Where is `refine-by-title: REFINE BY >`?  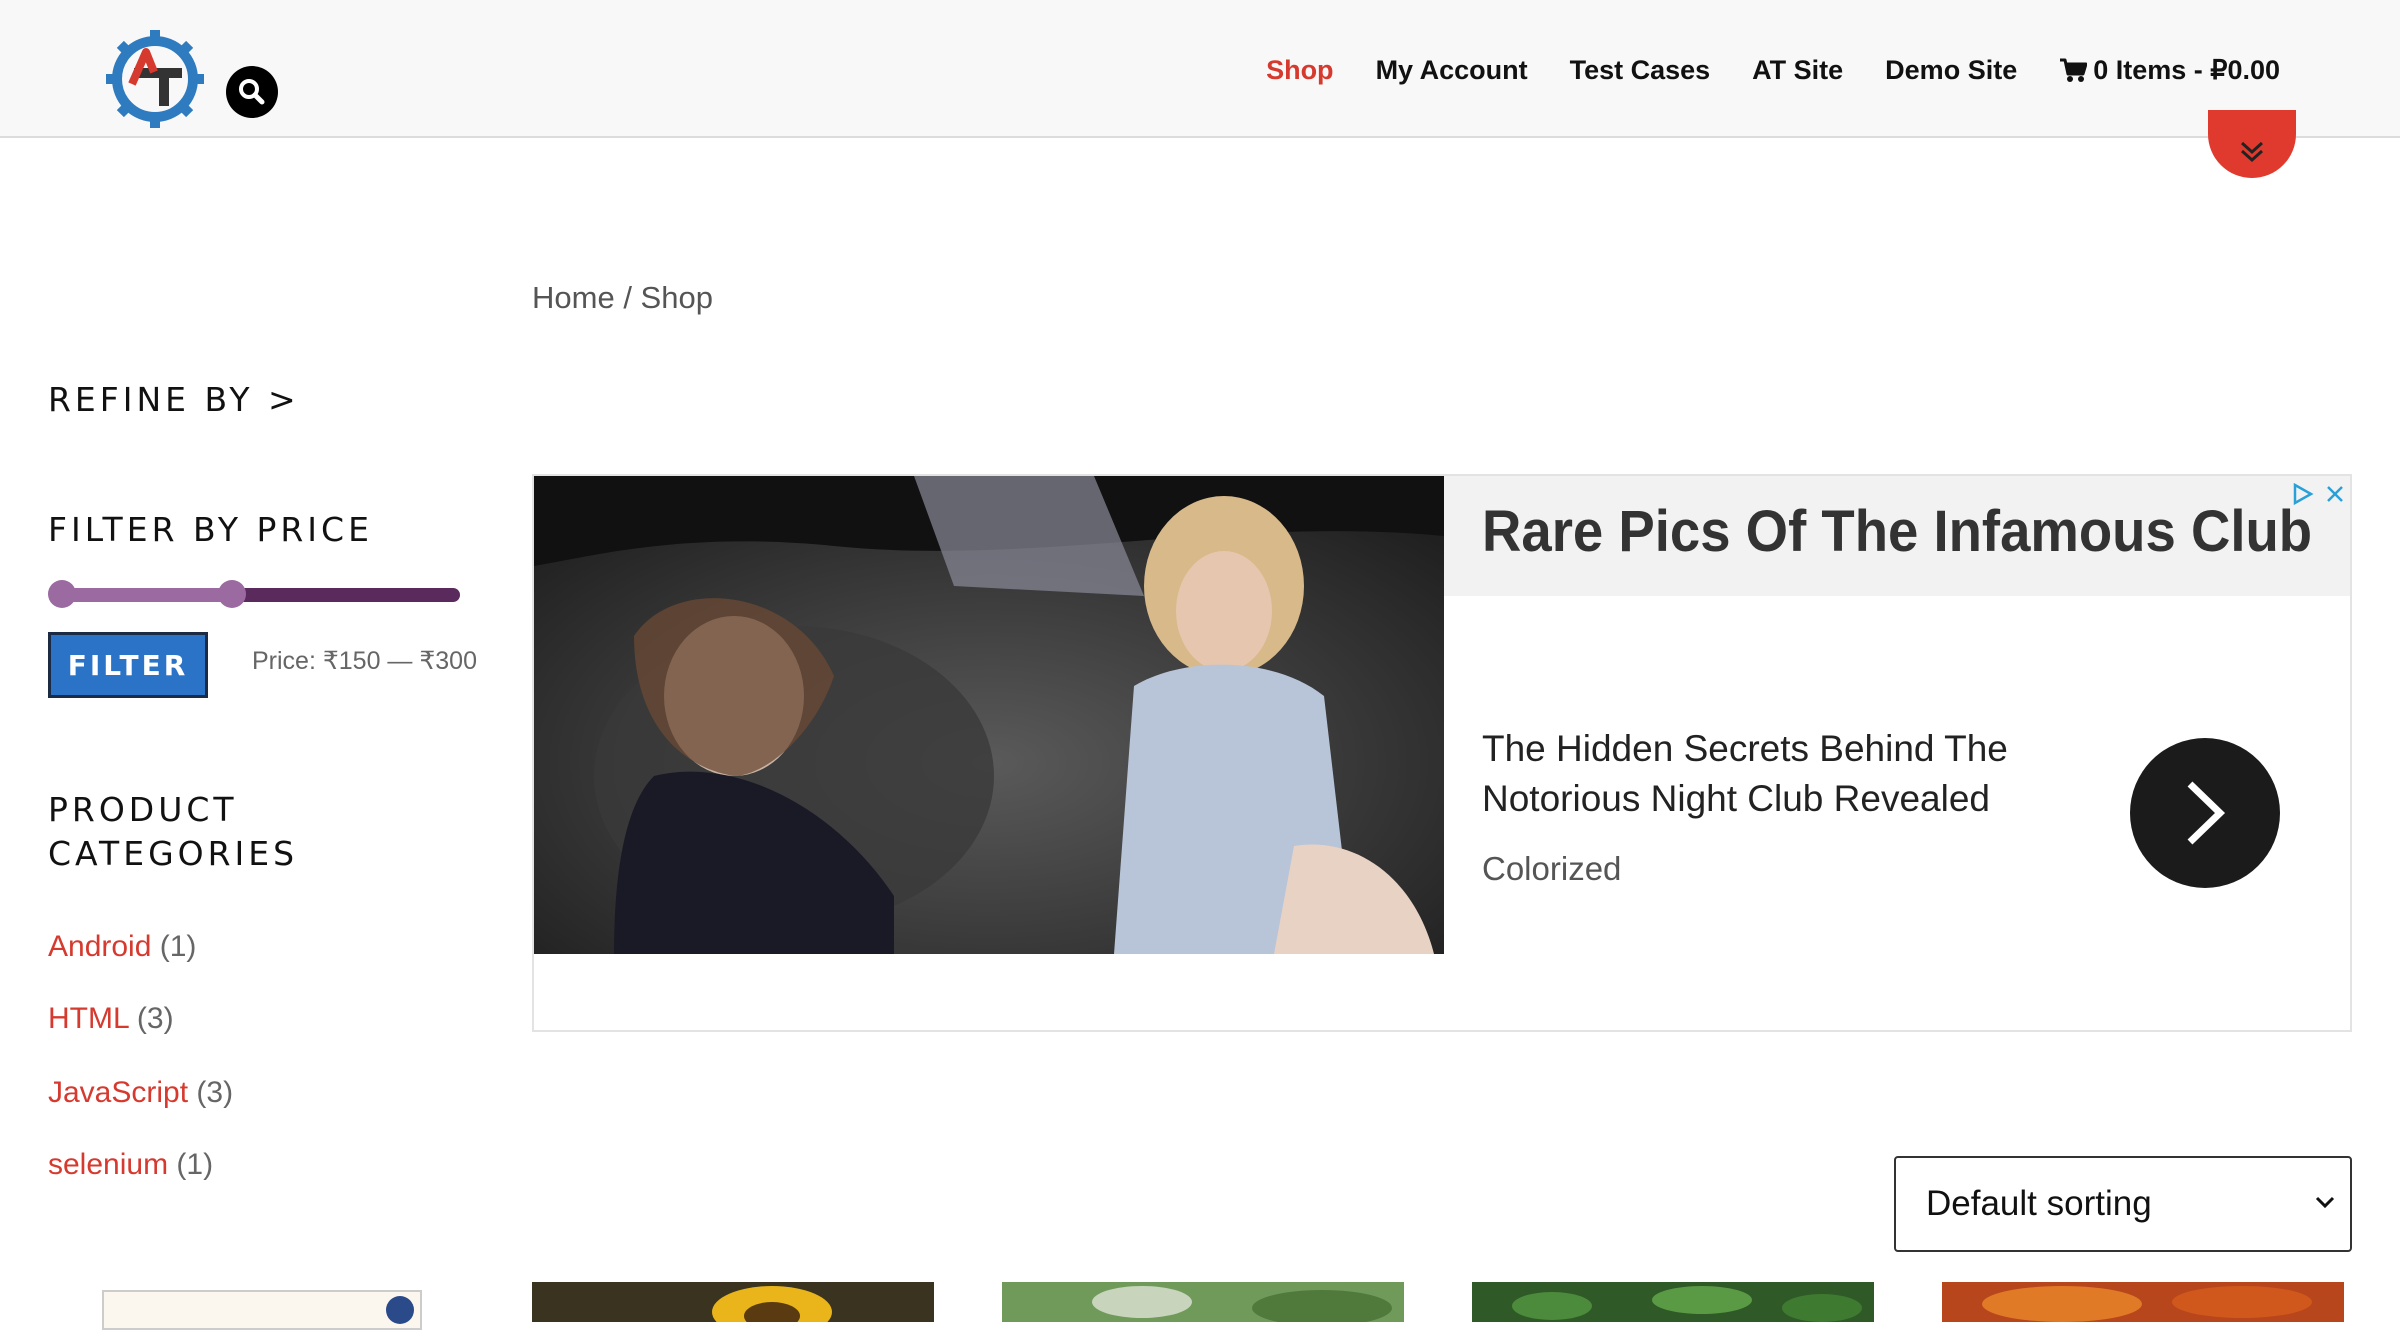
refine-by-title: REFINE BY > is located at coordinates (174, 400).